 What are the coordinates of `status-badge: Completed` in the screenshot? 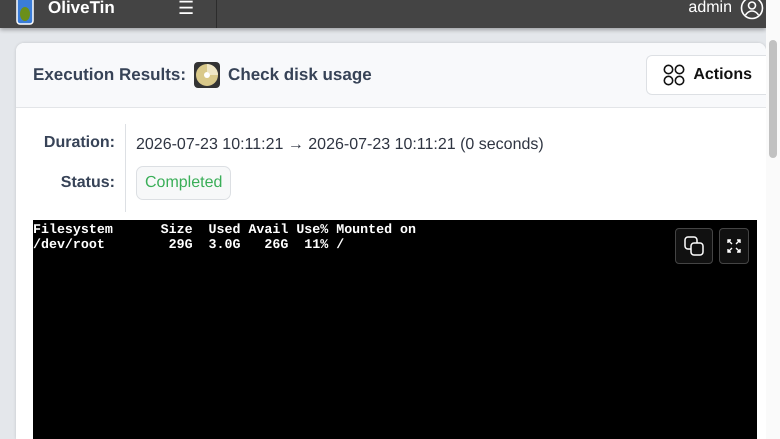 It's located at (184, 183).